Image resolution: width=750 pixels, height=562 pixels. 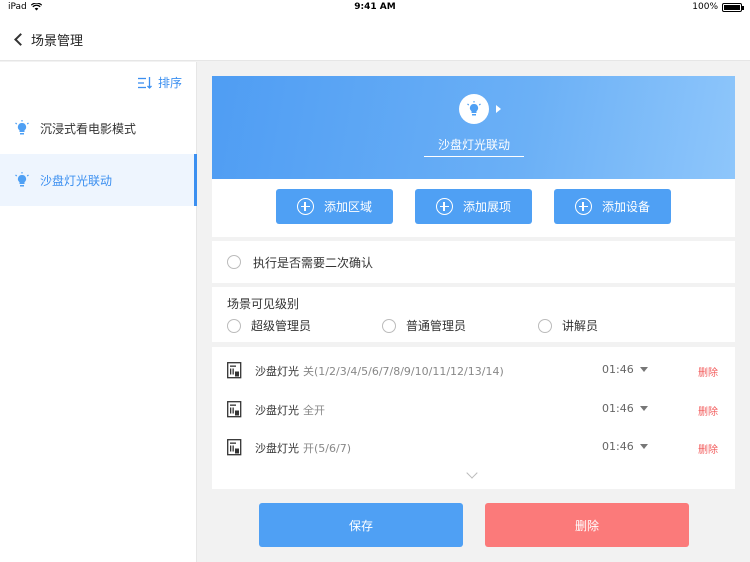 What do you see at coordinates (733, 7) in the screenshot?
I see `battery-icon` at bounding box center [733, 7].